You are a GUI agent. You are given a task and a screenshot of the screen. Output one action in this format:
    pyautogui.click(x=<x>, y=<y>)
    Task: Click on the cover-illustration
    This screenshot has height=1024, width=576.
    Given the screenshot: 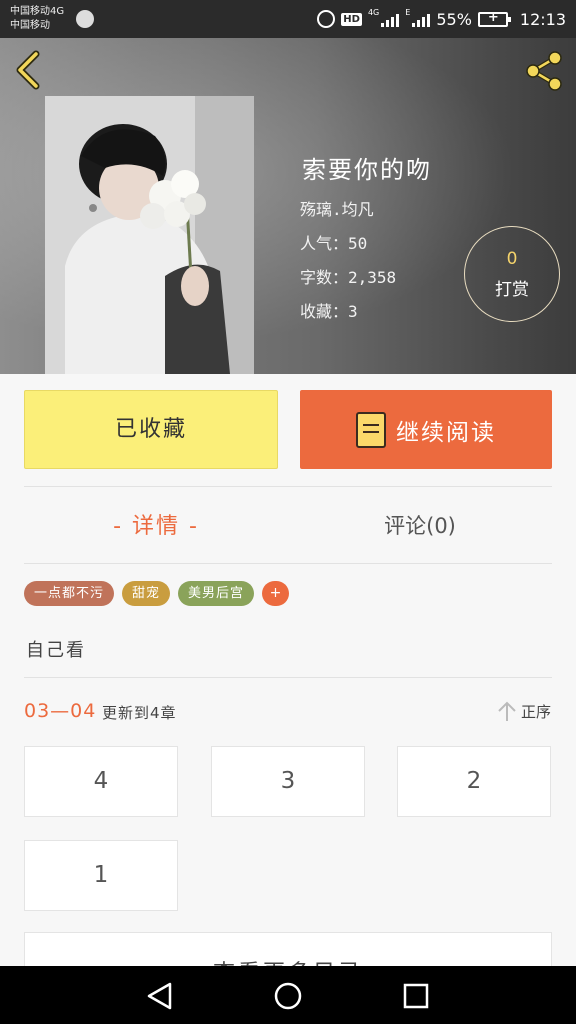 What is the action you would take?
    pyautogui.click(x=149, y=235)
    